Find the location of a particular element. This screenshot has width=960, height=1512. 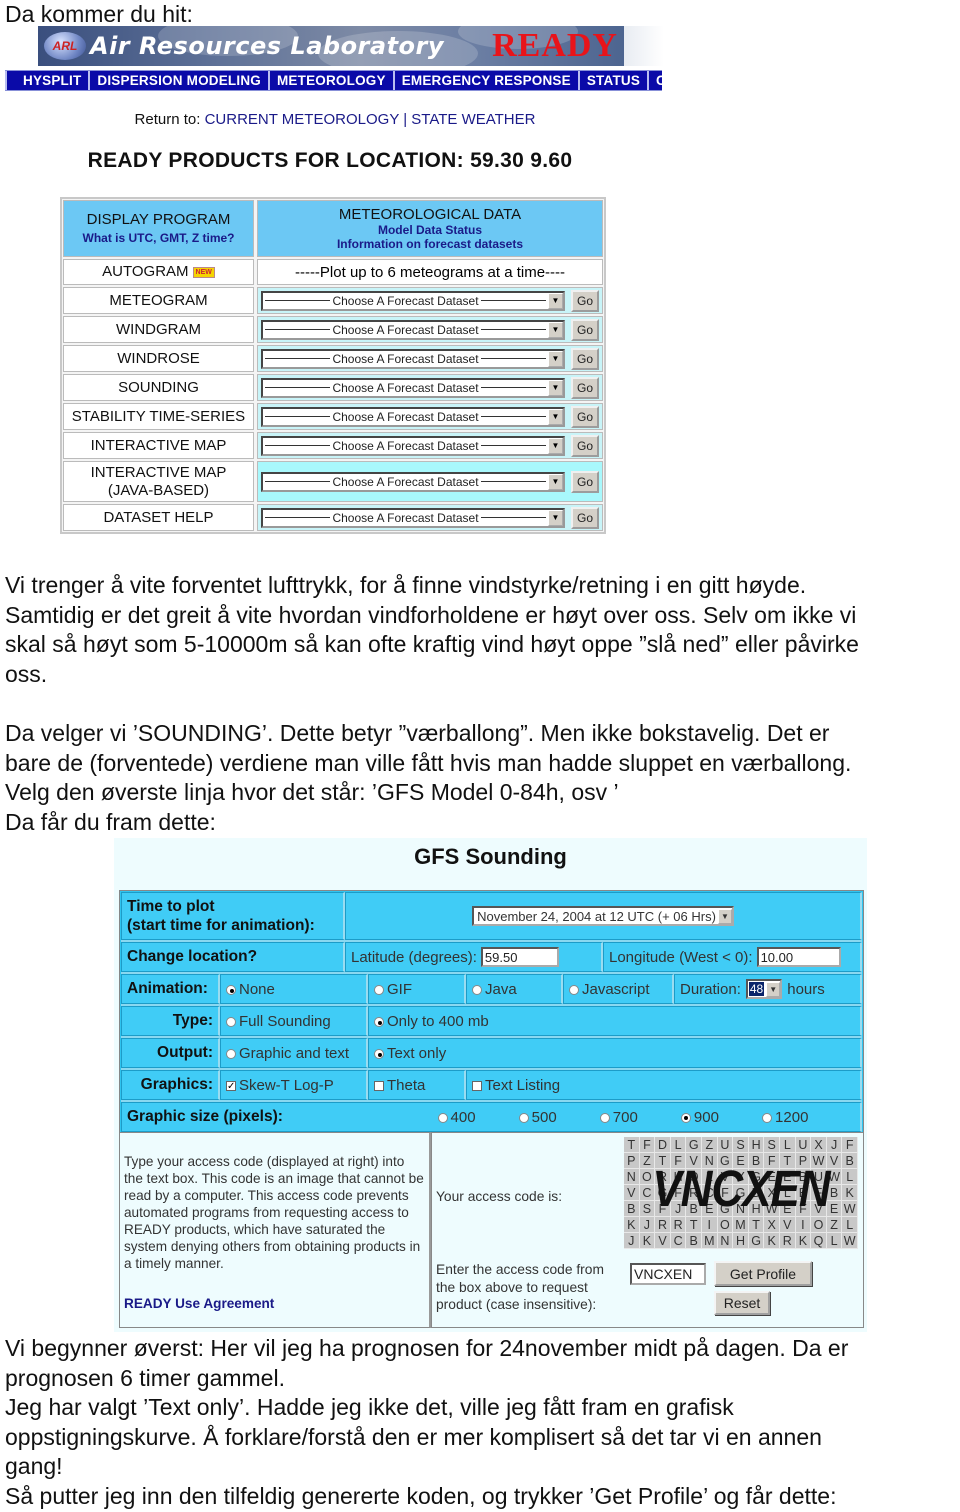

captcha-letter: M is located at coordinates (710, 1241).